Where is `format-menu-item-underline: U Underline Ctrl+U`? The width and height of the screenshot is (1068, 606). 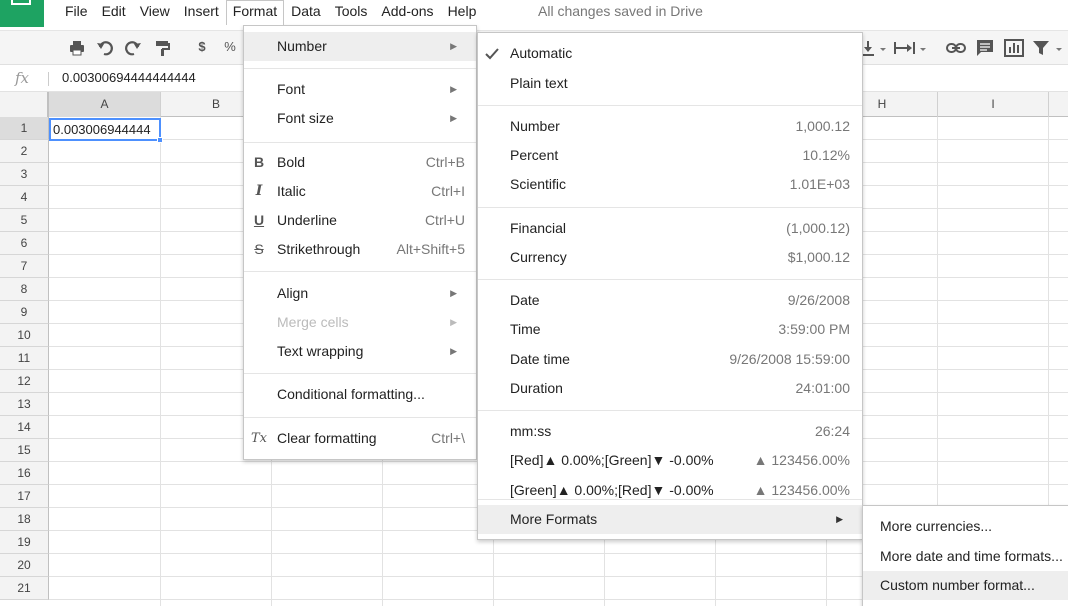
format-menu-item-underline: U Underline Ctrl+U is located at coordinates (360, 220).